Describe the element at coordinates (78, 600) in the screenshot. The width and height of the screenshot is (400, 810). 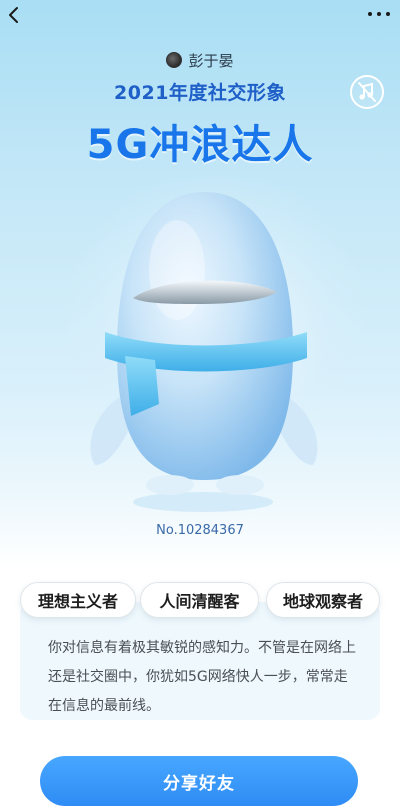
I see `tag-item: 理想主义者` at that location.